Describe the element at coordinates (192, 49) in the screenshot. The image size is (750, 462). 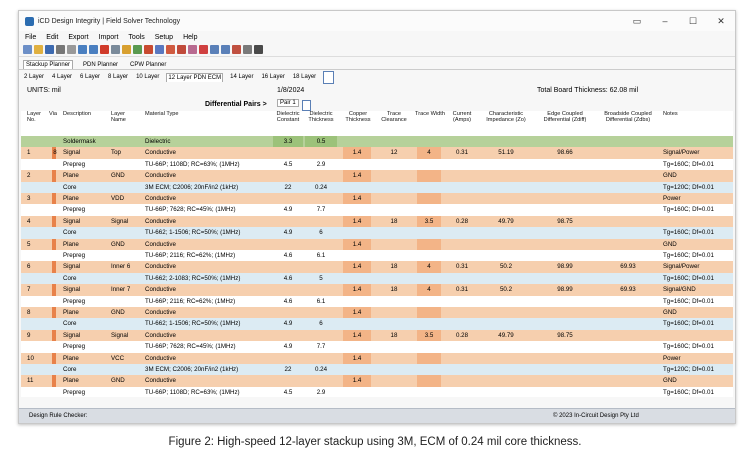
I see `impedance-icon` at that location.